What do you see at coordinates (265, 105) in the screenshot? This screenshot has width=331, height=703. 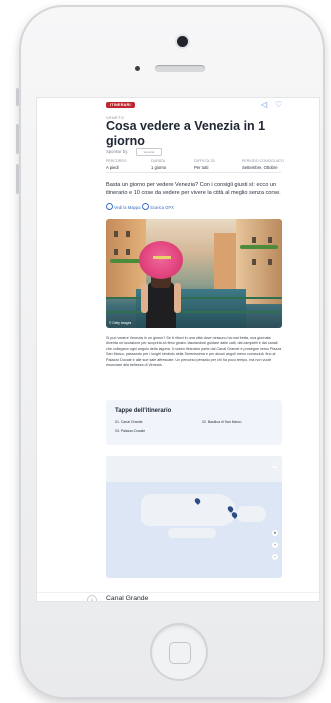 I see `share-icon: ◁` at bounding box center [265, 105].